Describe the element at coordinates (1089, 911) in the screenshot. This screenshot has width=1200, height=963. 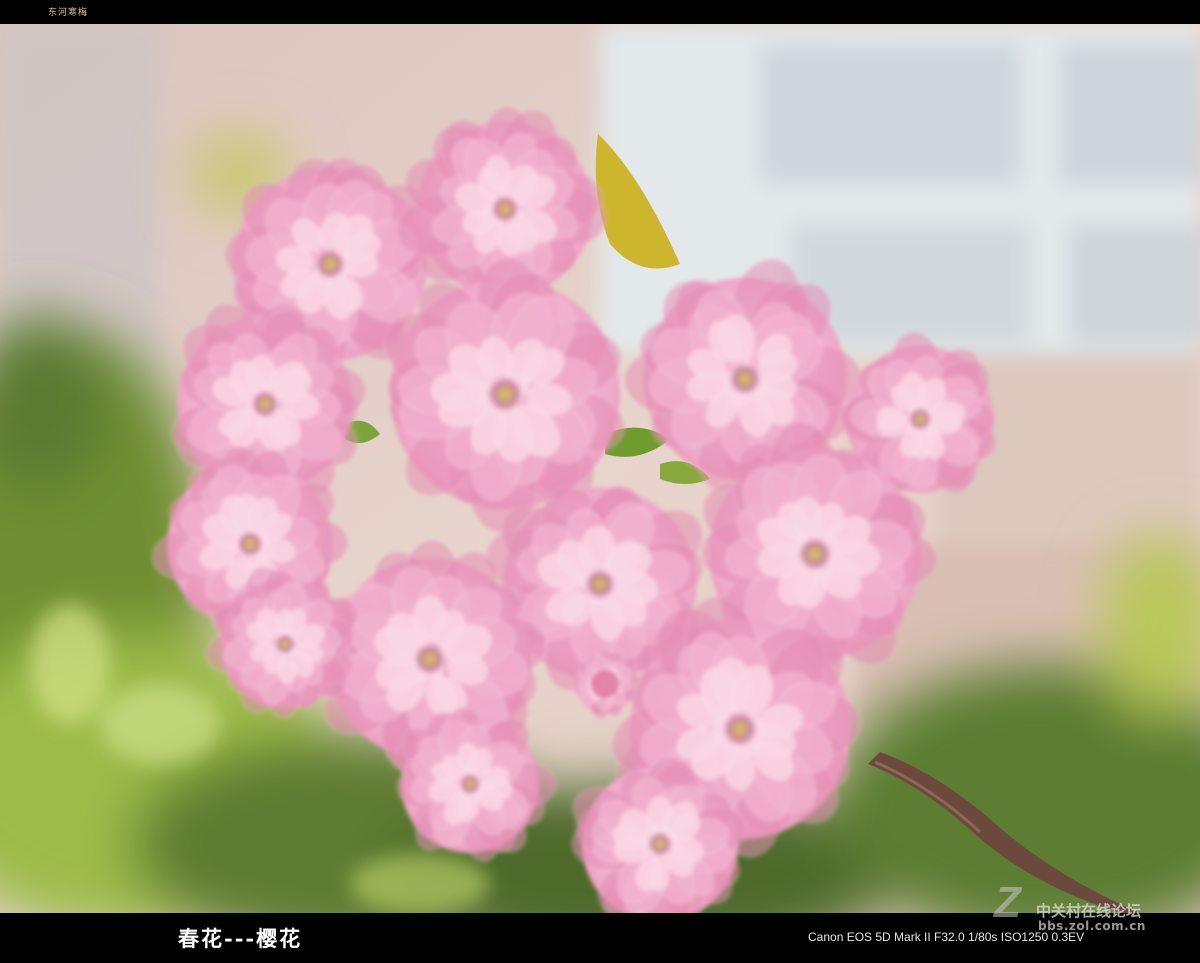
I see `watermark-brand: 中关村在线论坛` at that location.